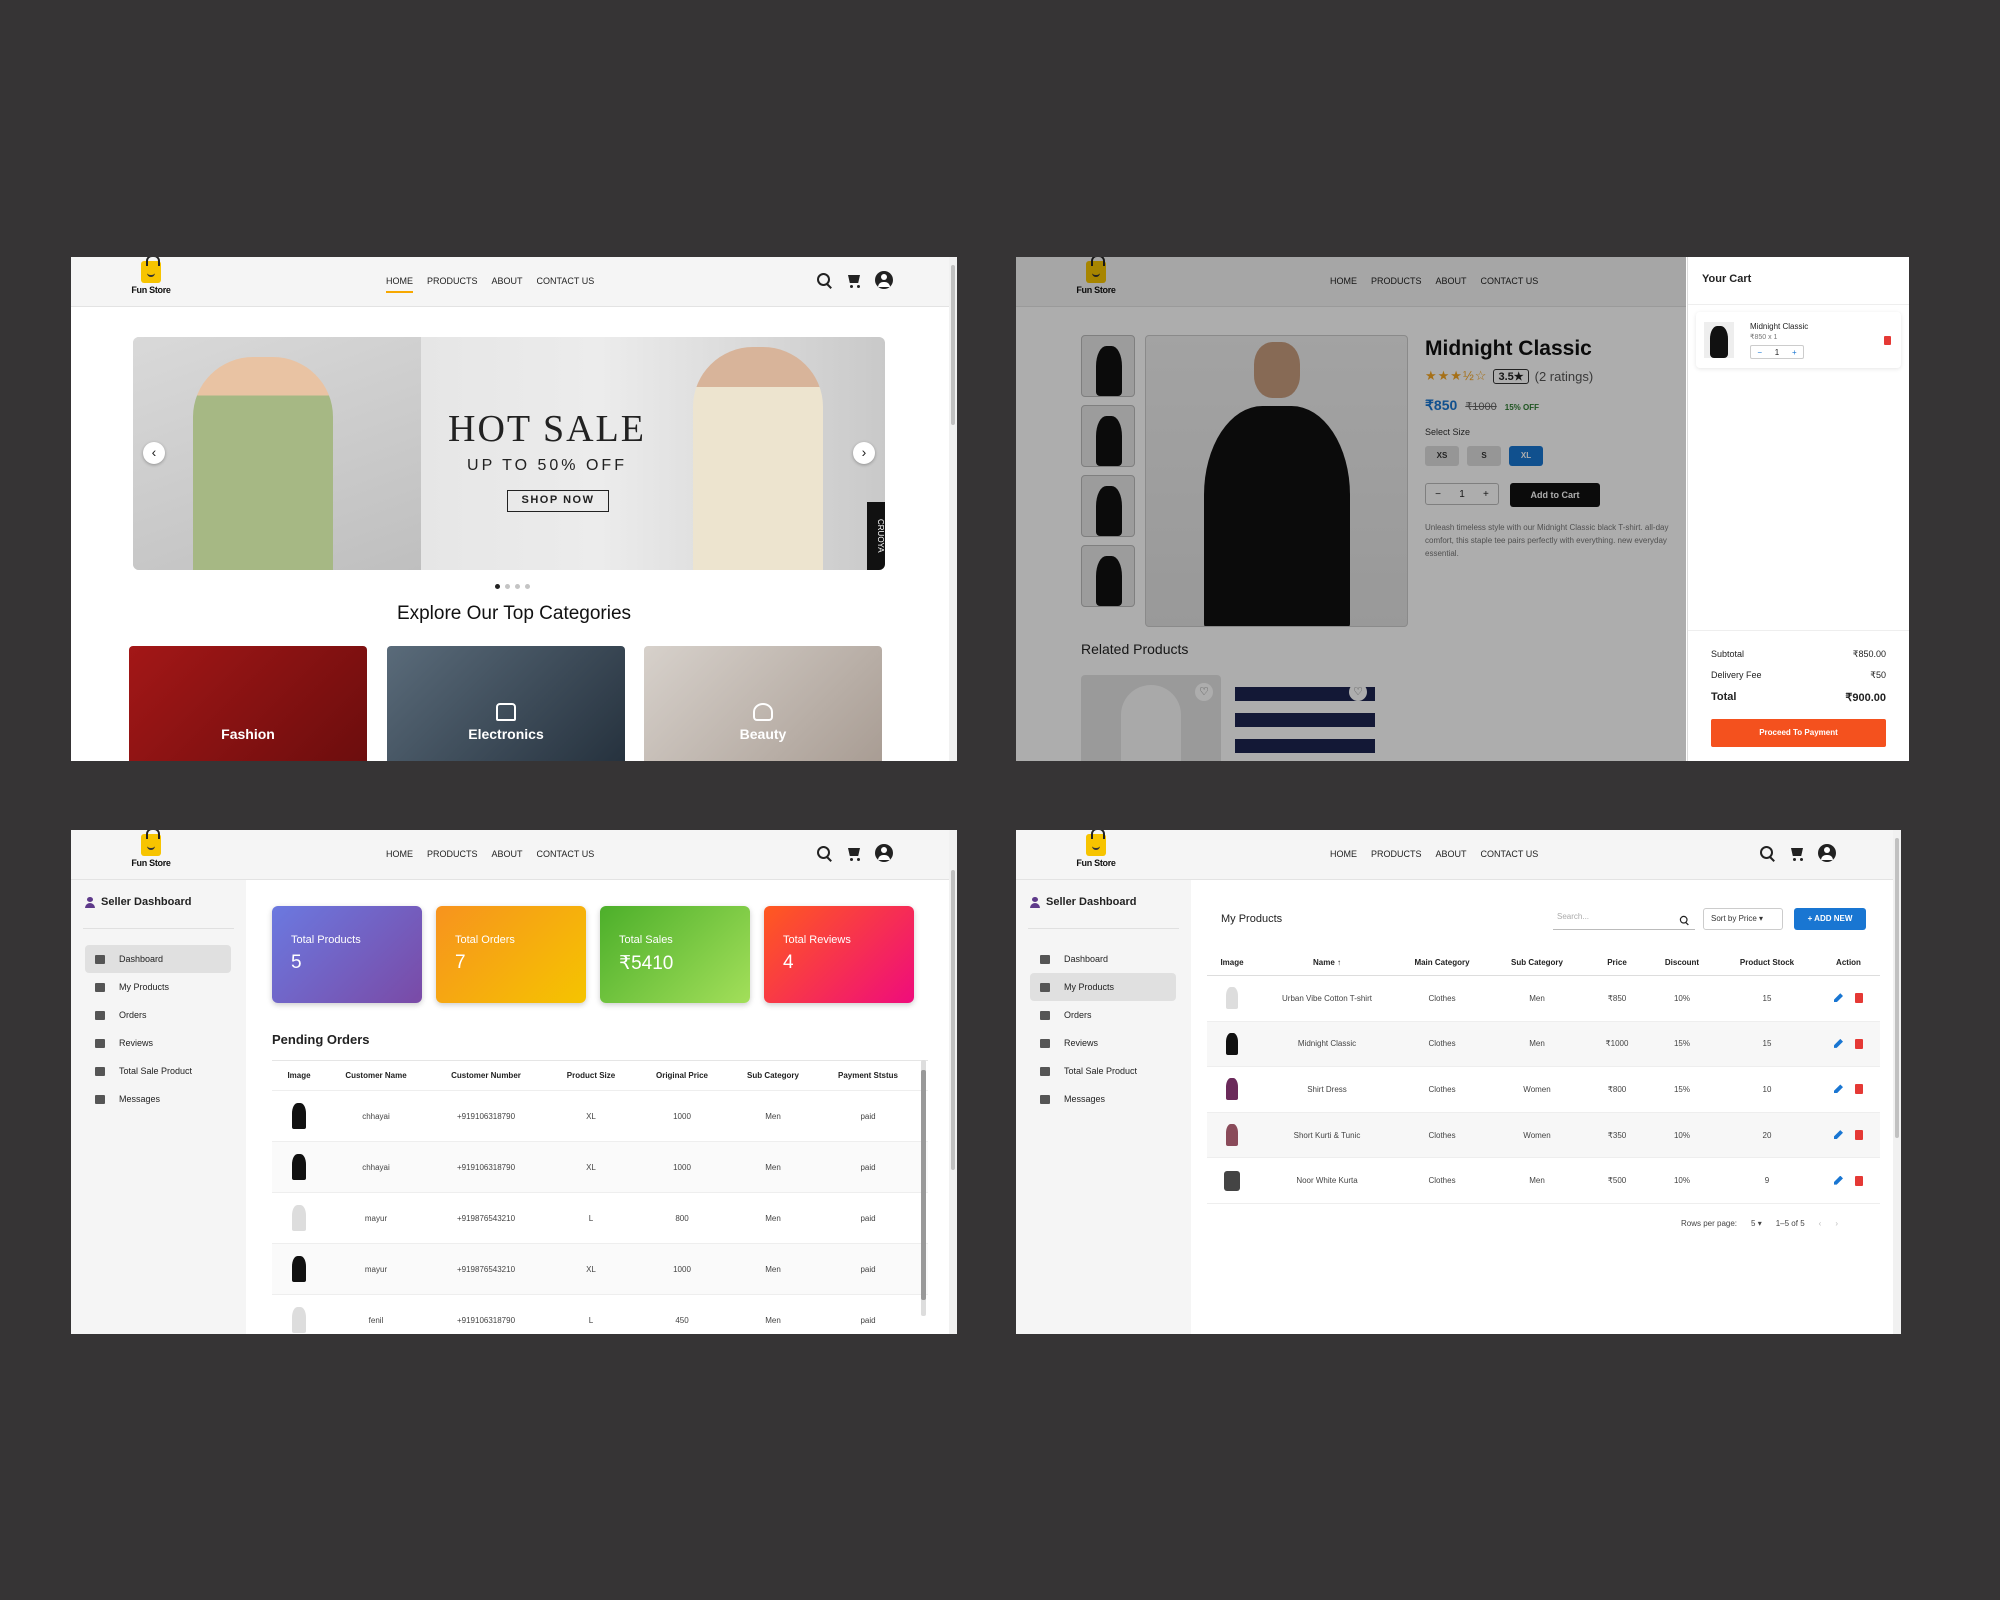 The height and width of the screenshot is (1600, 2000). I want to click on modal-backdrop, so click(1351, 509).